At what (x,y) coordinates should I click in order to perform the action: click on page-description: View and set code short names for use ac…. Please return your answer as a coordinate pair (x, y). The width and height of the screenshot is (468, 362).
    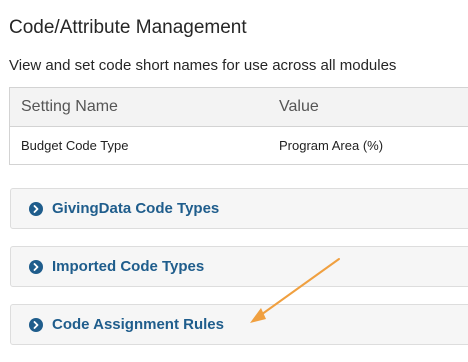
    Looking at the image, I should click on (203, 65).